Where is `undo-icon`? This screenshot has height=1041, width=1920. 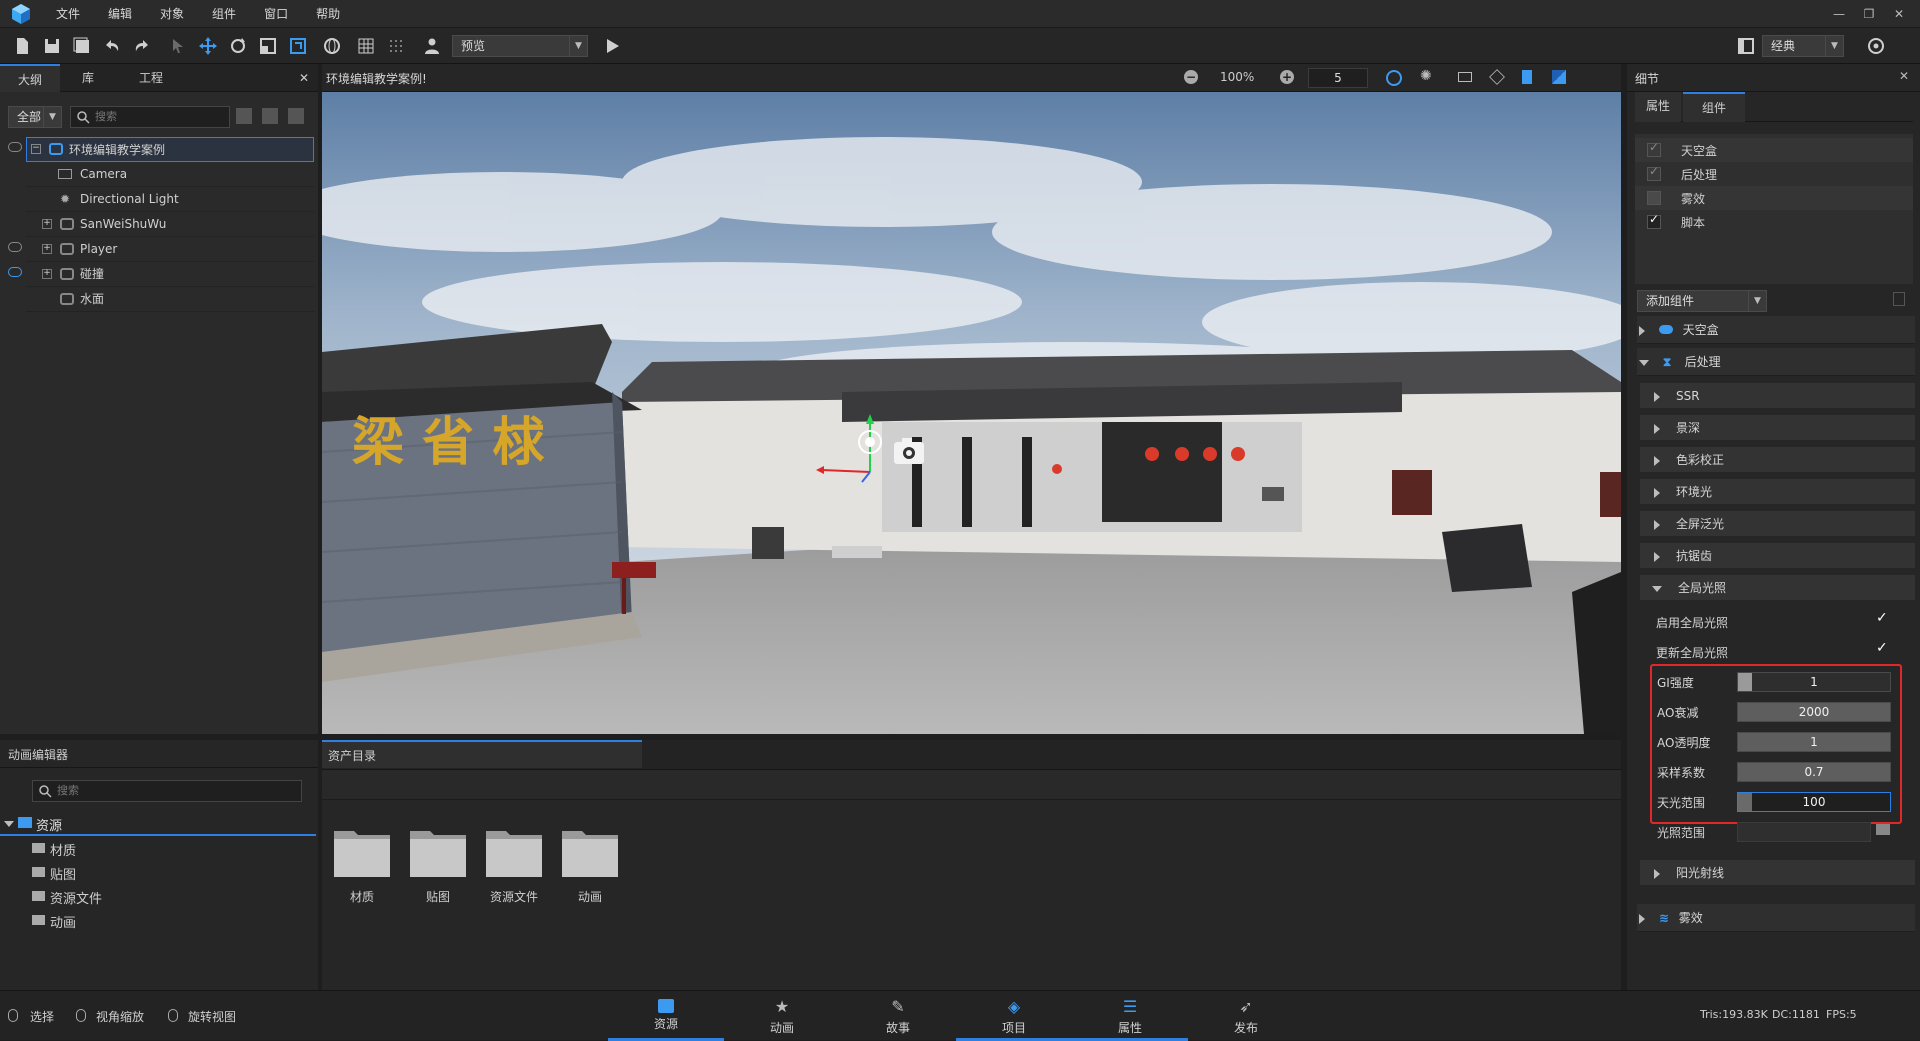
undo-icon is located at coordinates (112, 46).